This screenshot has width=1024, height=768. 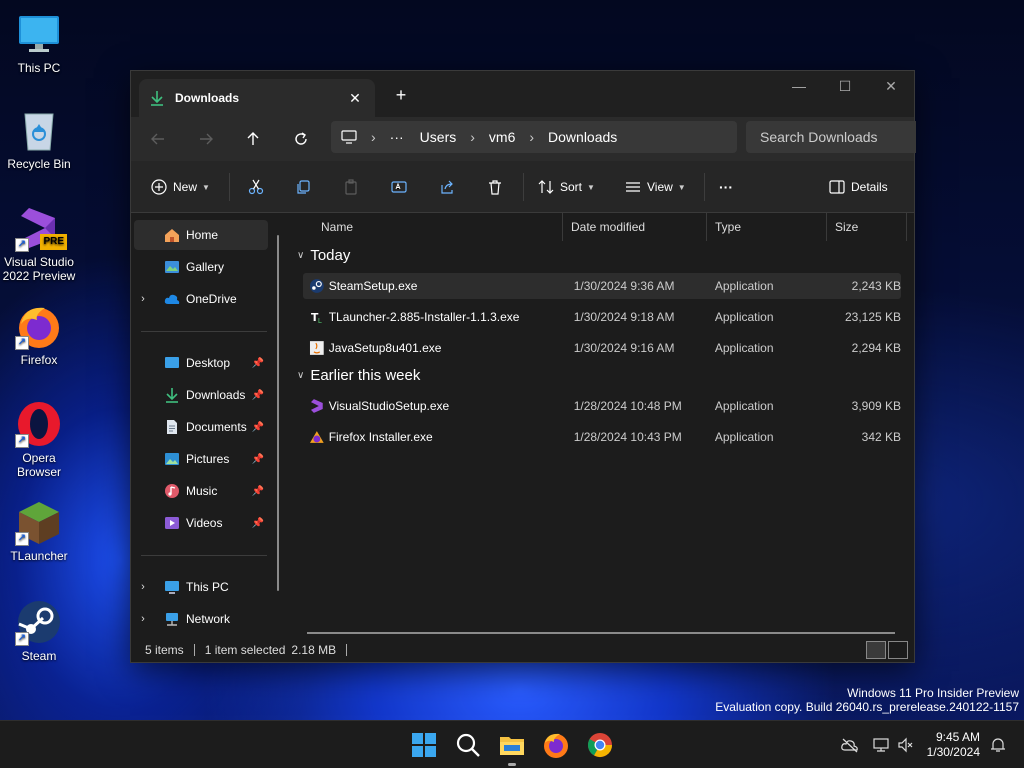 I want to click on nav-item-videos: Videos 📌, so click(x=201, y=523).